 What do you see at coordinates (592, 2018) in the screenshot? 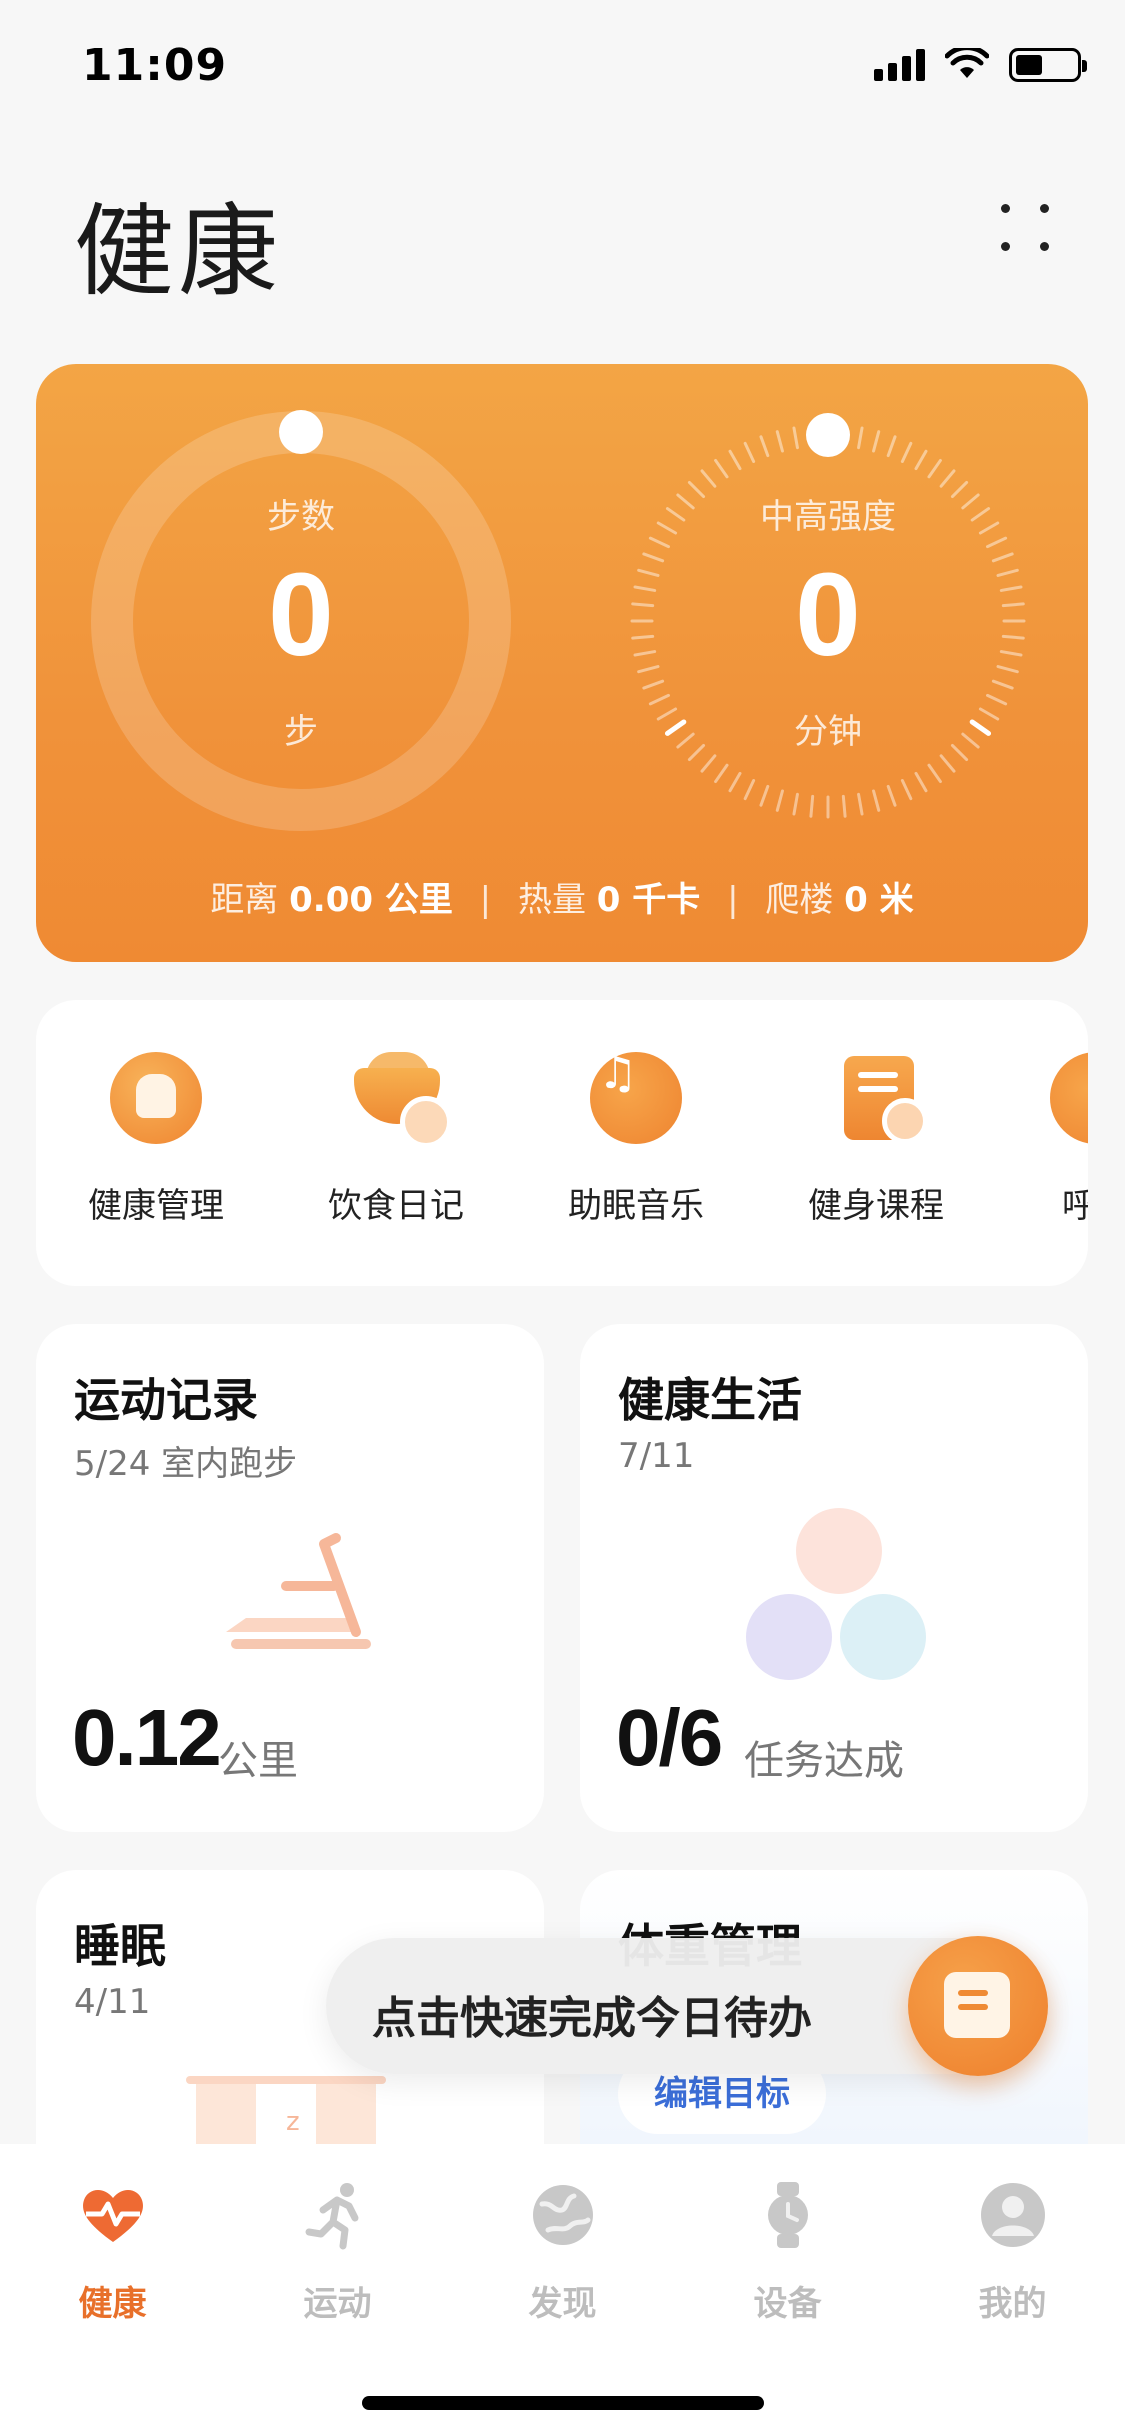
I see `toast-text: 点击快速完成今日待办` at bounding box center [592, 2018].